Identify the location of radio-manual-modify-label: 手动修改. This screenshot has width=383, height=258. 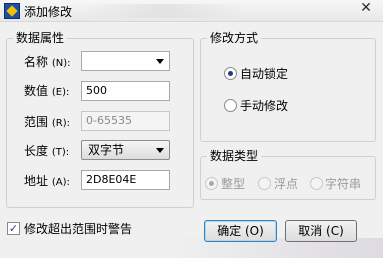
(264, 106).